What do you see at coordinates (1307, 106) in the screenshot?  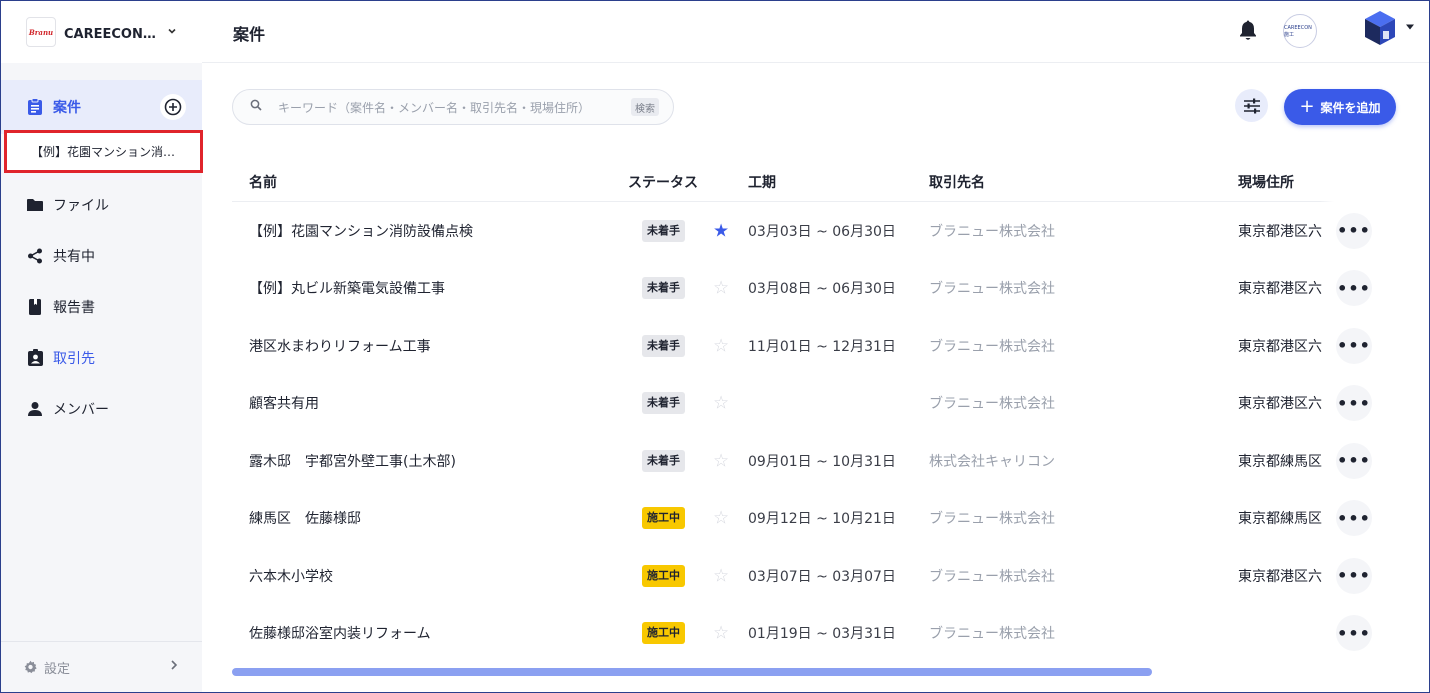 I see `plus-icon: +` at bounding box center [1307, 106].